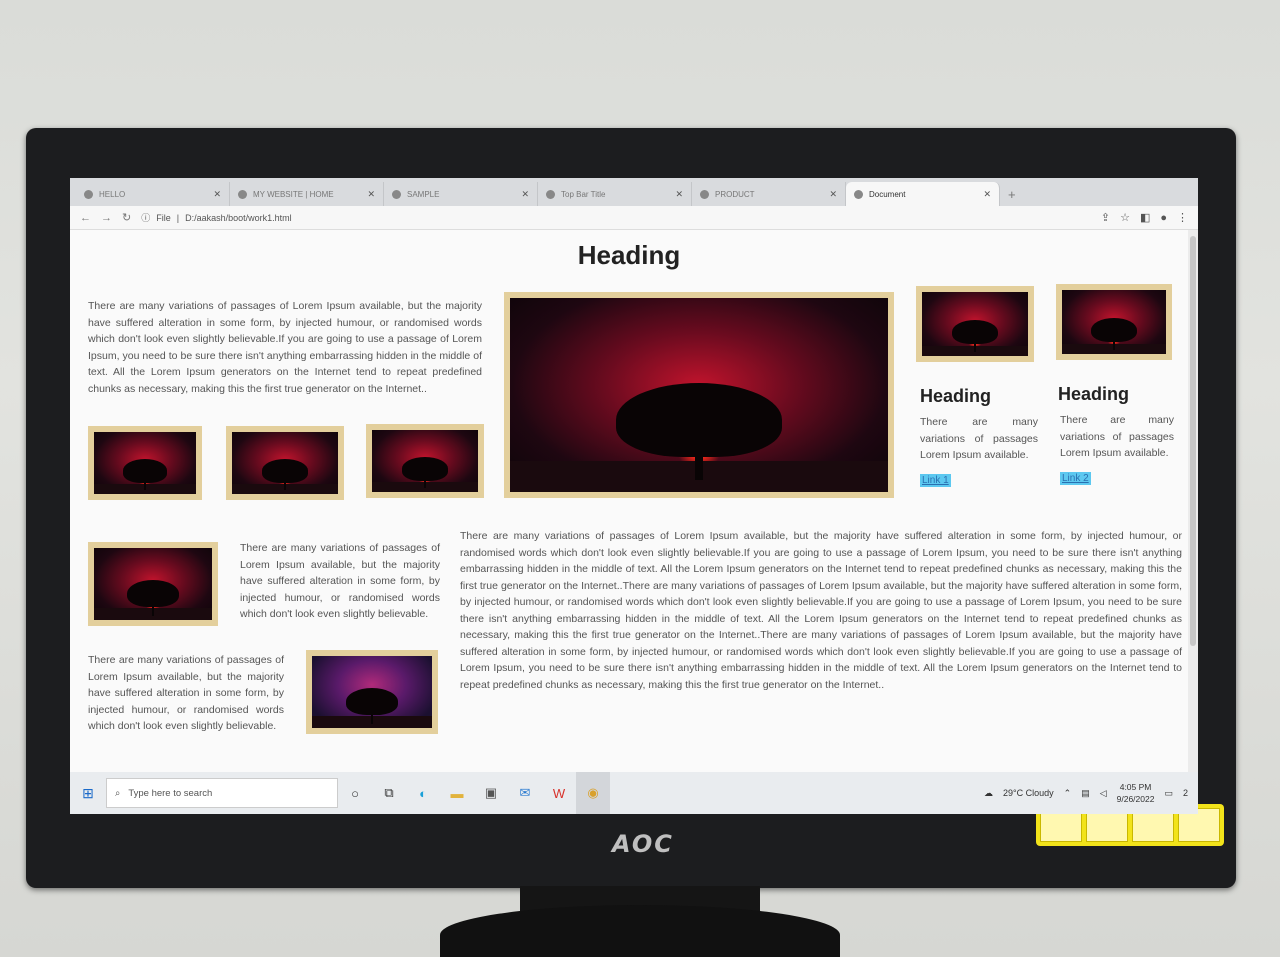 This screenshot has height=957, width=1280. I want to click on menu-kebab-icon: ⋮, so click(1182, 217).